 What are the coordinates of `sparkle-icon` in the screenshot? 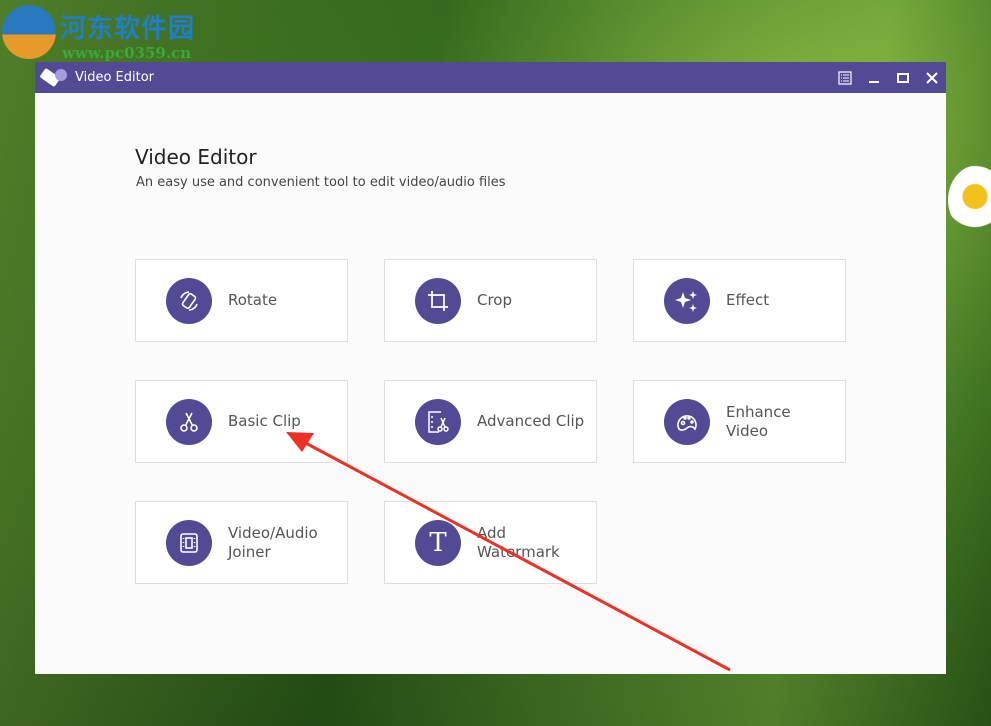 It's located at (687, 300).